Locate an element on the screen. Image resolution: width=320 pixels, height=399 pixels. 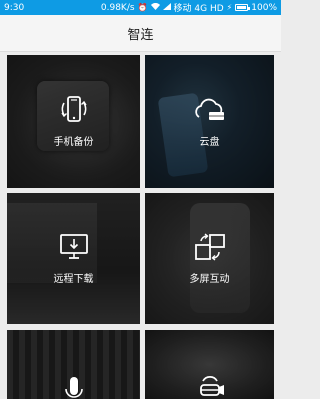
tile-label: 手机备份 is located at coordinates (73, 142).